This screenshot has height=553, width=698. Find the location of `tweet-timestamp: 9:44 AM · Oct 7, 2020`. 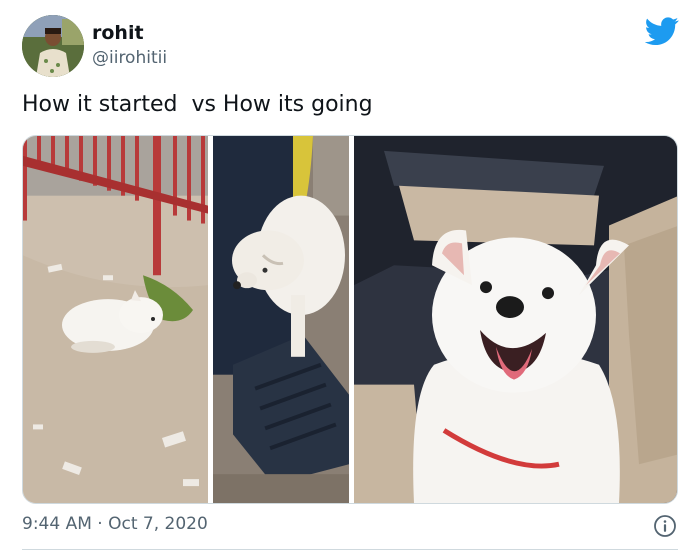

tweet-timestamp: 9:44 AM · Oct 7, 2020 is located at coordinates (115, 524).